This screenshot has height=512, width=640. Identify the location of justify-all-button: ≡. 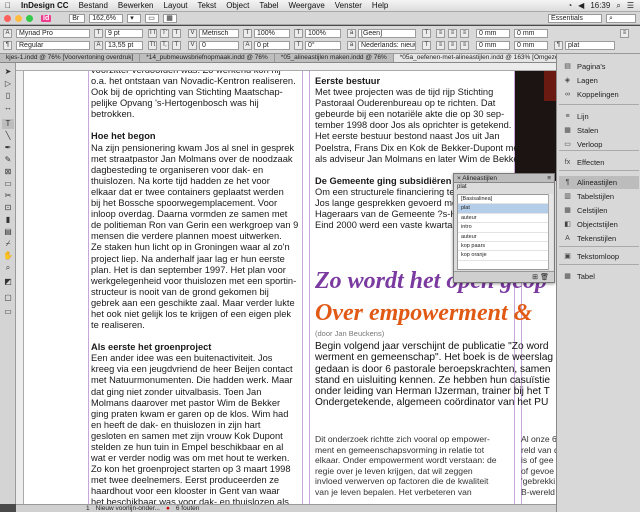
(452, 45).